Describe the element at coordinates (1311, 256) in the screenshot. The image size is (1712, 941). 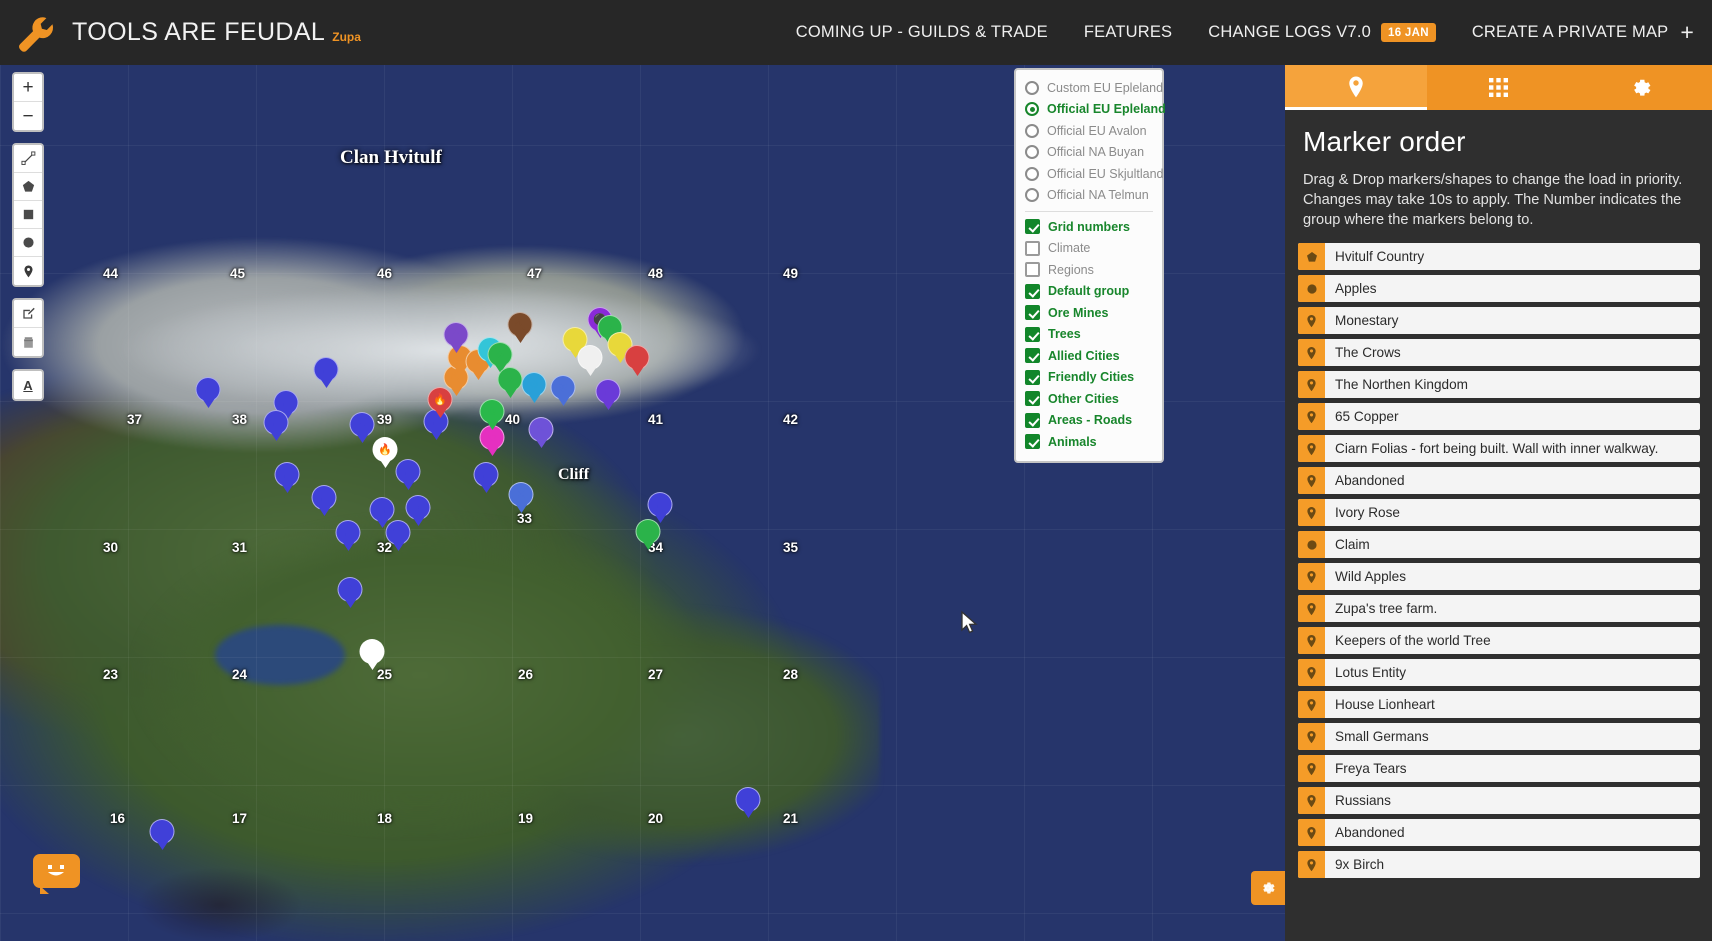
I see `polygon-icon` at that location.